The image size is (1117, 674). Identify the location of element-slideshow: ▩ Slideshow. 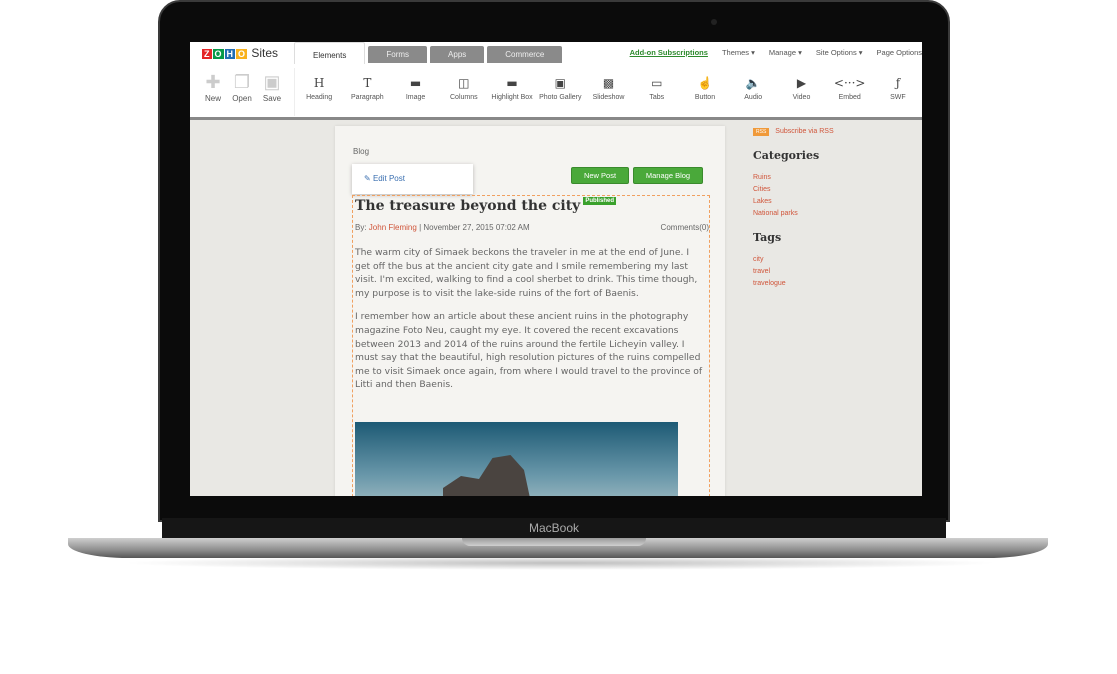
(608, 92).